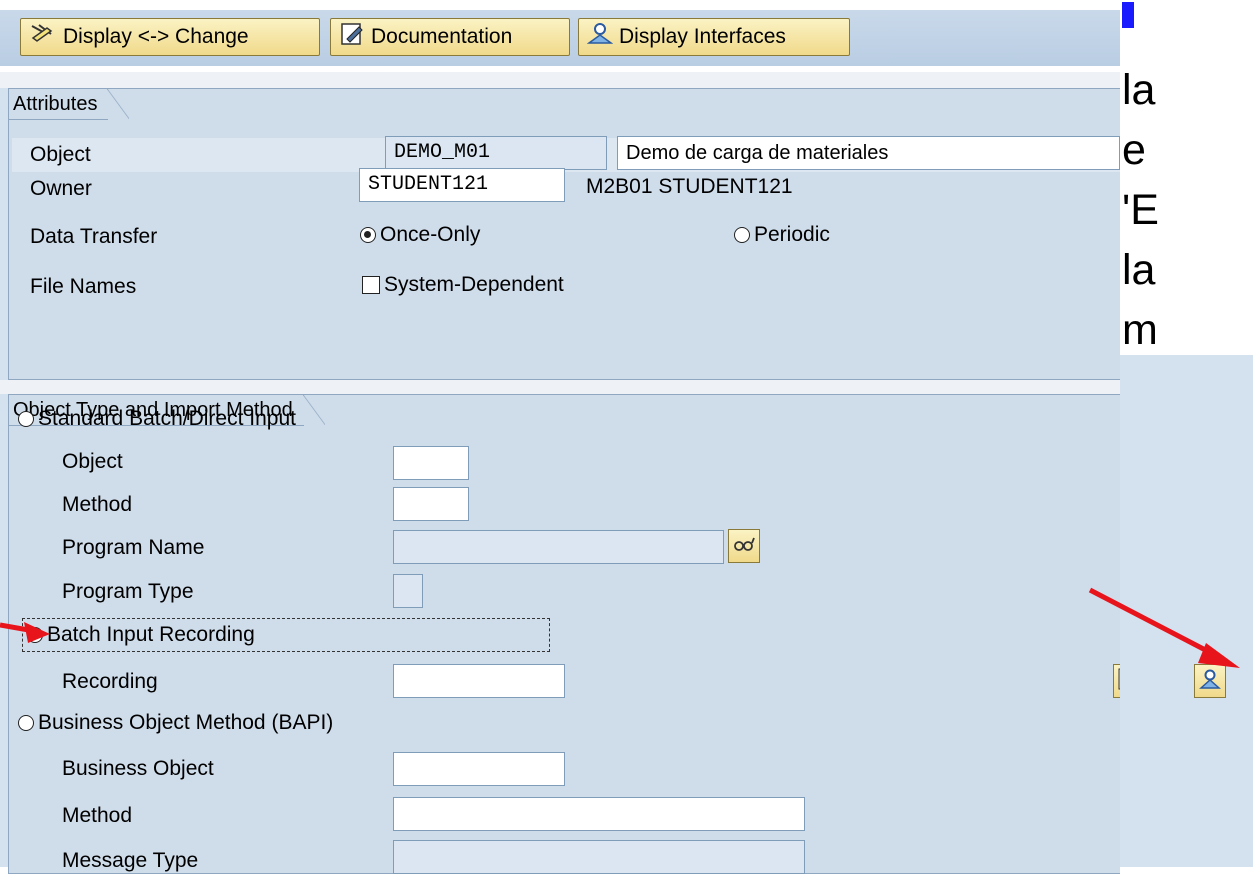 The width and height of the screenshot is (1253, 878). Describe the element at coordinates (37, 632) in the screenshot. I see `left-arrow-head` at that location.